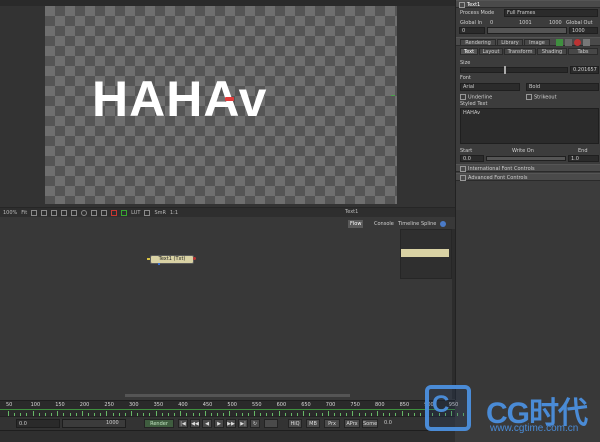 The image size is (600, 442). What do you see at coordinates (490, 87) in the screenshot?
I see `font-select: Arial` at bounding box center [490, 87].